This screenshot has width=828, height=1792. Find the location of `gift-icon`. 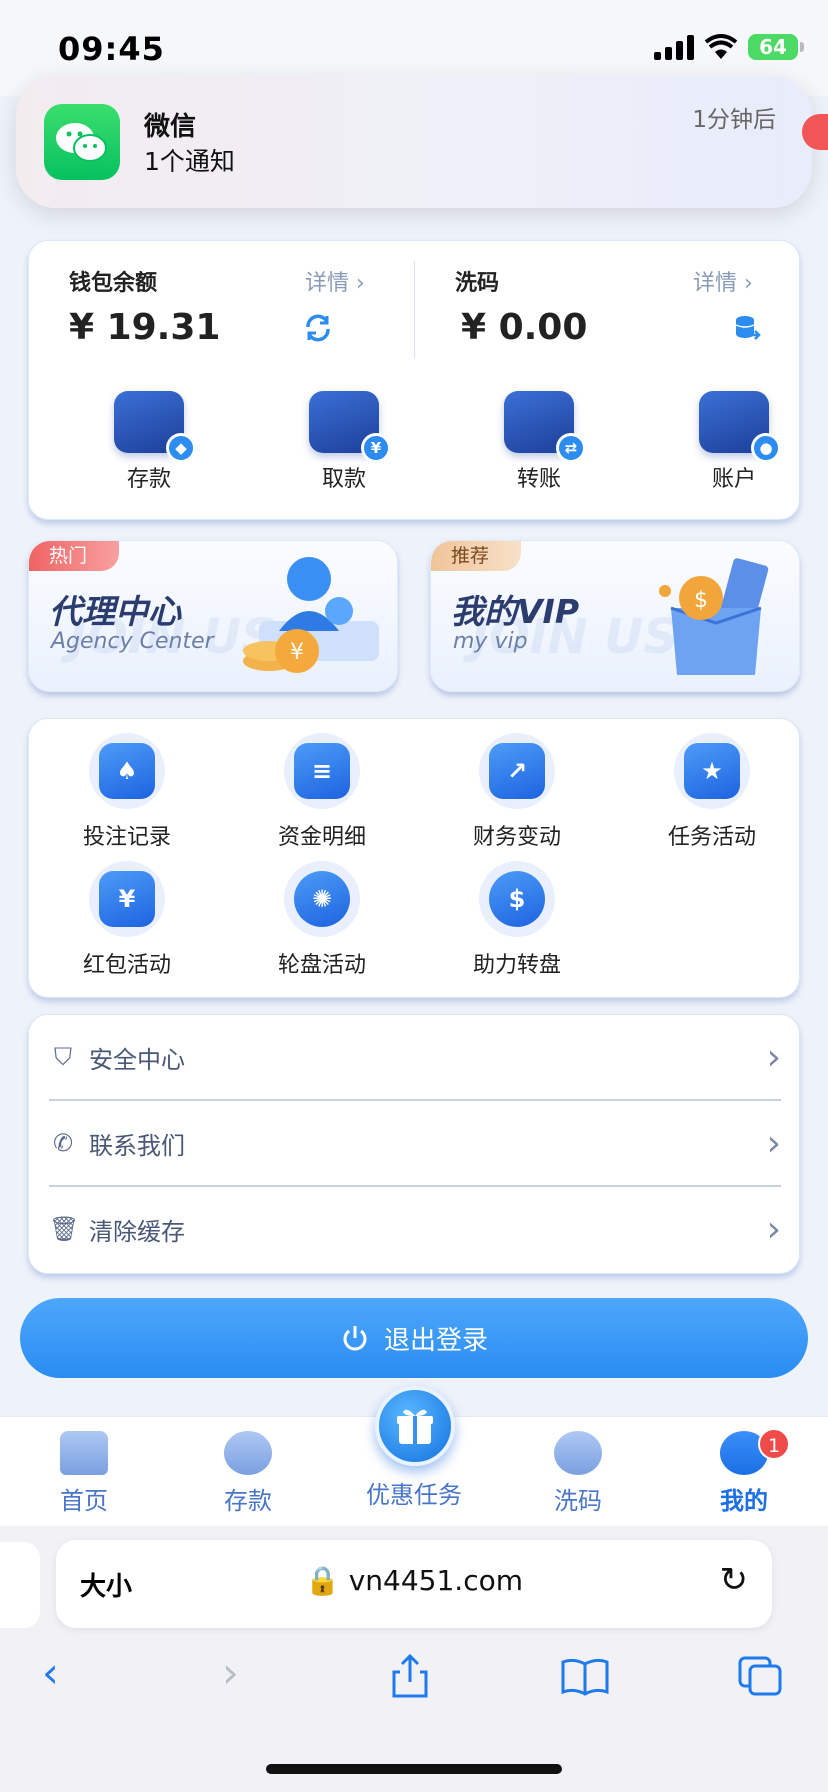

gift-icon is located at coordinates (415, 1426).